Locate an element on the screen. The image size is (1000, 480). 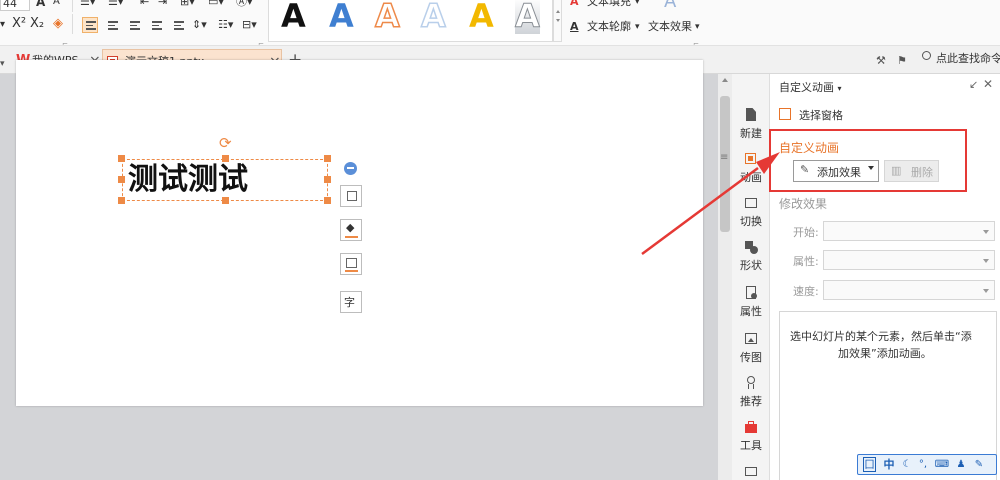
distribute-button is located at coordinates (178, 25).